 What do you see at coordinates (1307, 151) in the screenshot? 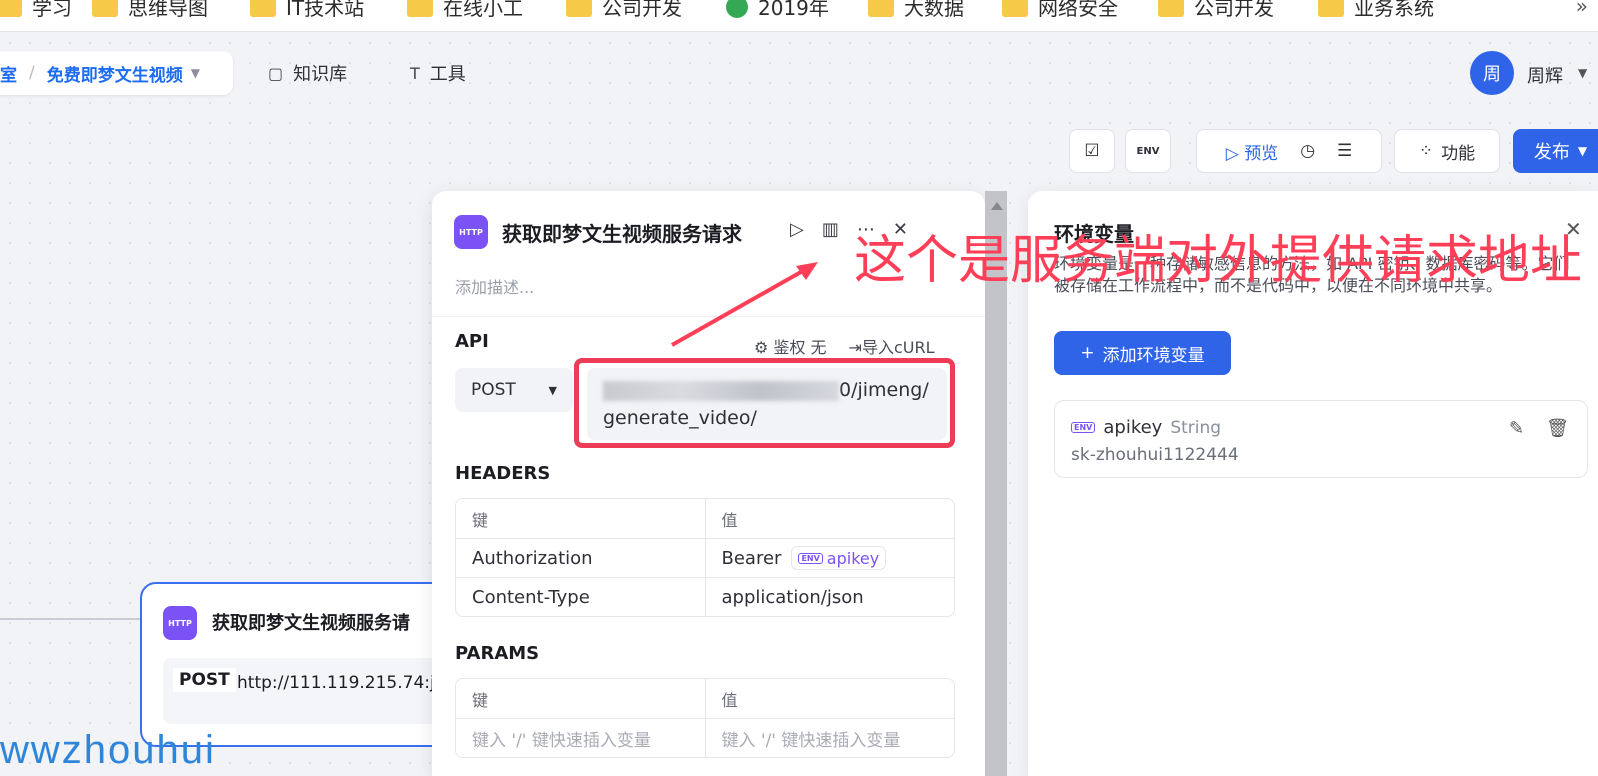
I see `history-icon: ◷` at bounding box center [1307, 151].